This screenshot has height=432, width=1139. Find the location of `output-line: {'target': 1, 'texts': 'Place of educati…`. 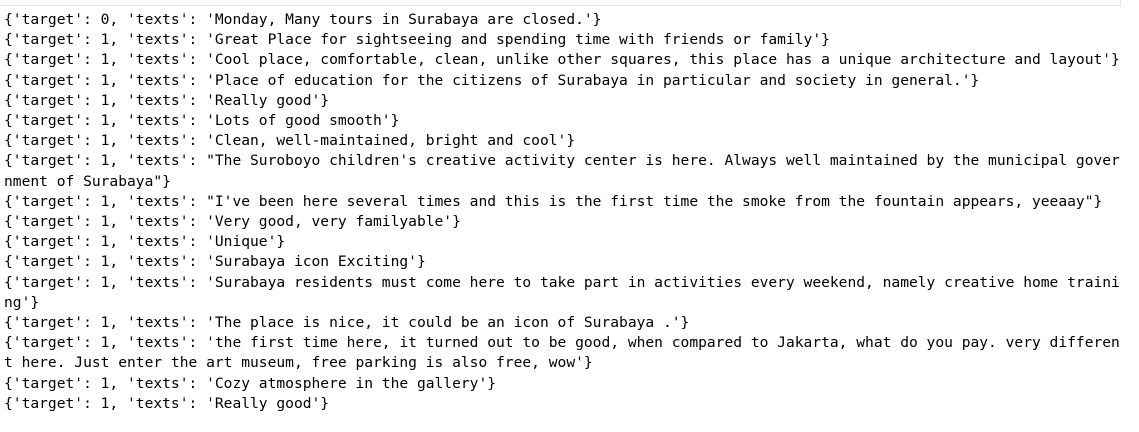

output-line: {'target': 1, 'texts': 'Place of educati… is located at coordinates (492, 80).